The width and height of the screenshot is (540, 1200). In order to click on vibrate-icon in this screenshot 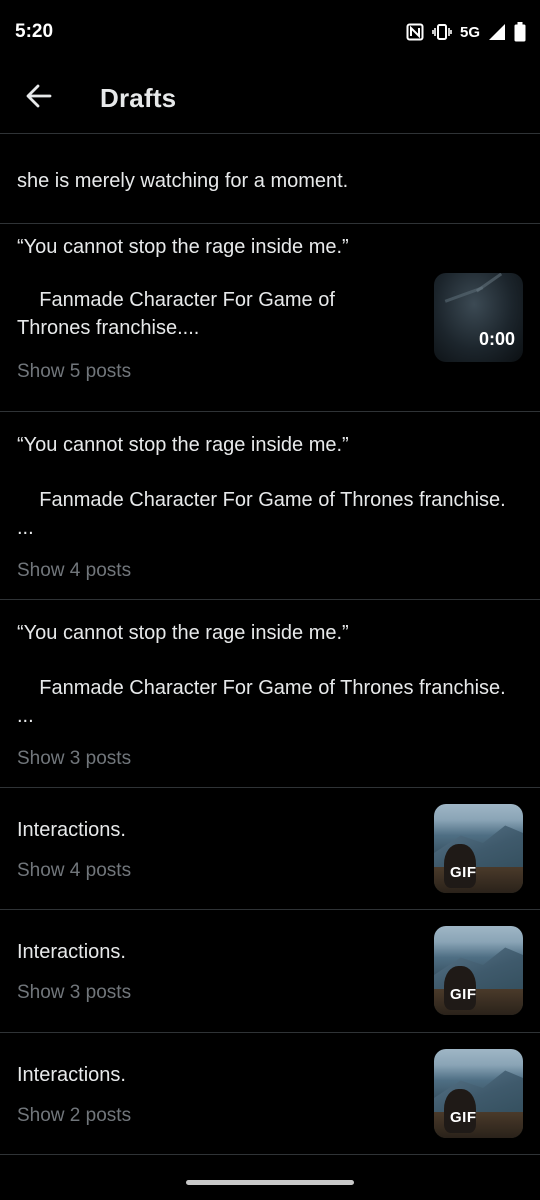, I will do `click(442, 32)`.